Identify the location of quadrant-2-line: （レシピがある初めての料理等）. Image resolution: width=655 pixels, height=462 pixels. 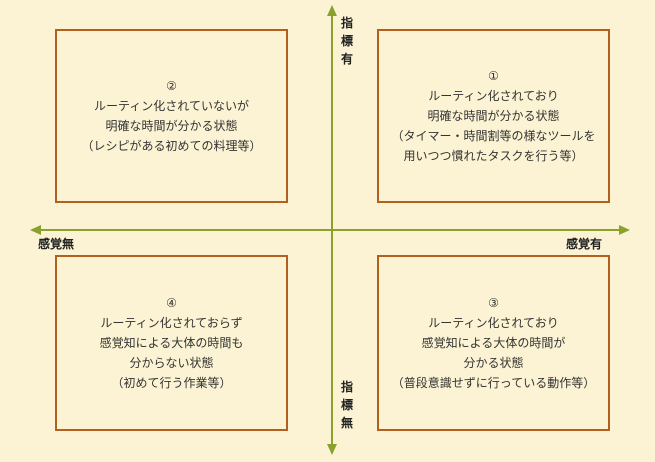
(171, 146).